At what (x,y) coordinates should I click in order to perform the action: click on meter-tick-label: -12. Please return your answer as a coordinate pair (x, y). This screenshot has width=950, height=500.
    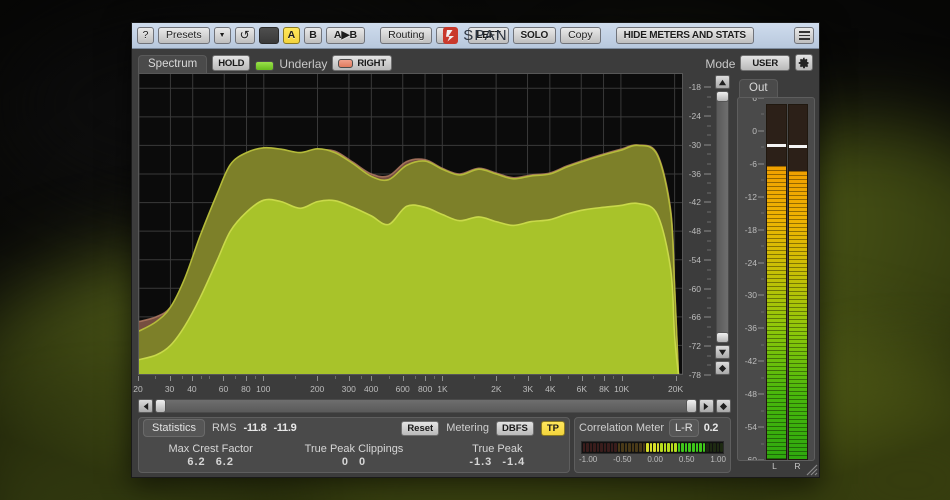
    Looking at the image, I should click on (750, 196).